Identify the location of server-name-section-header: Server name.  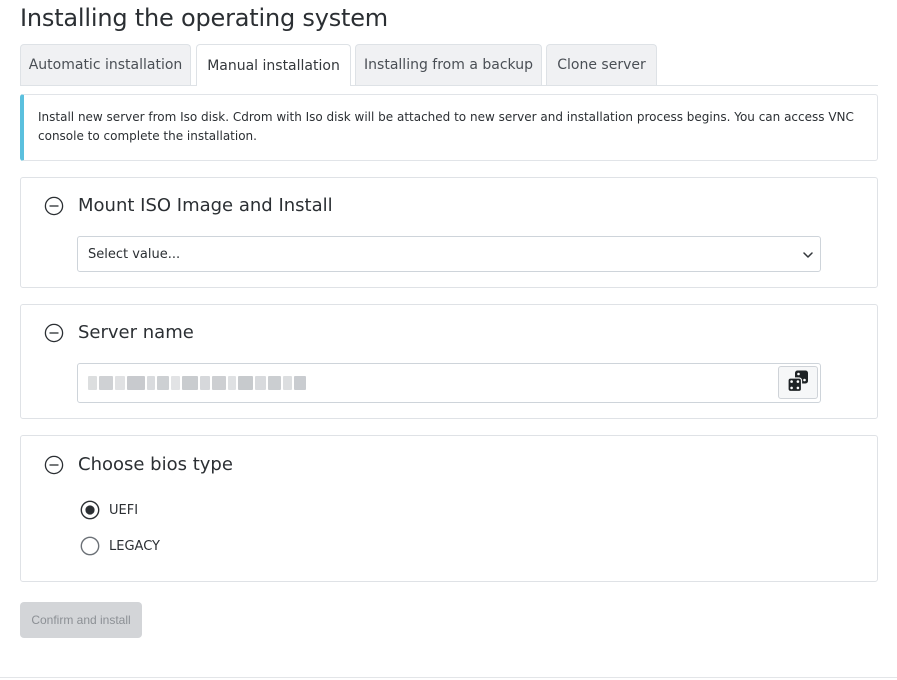
(119, 332).